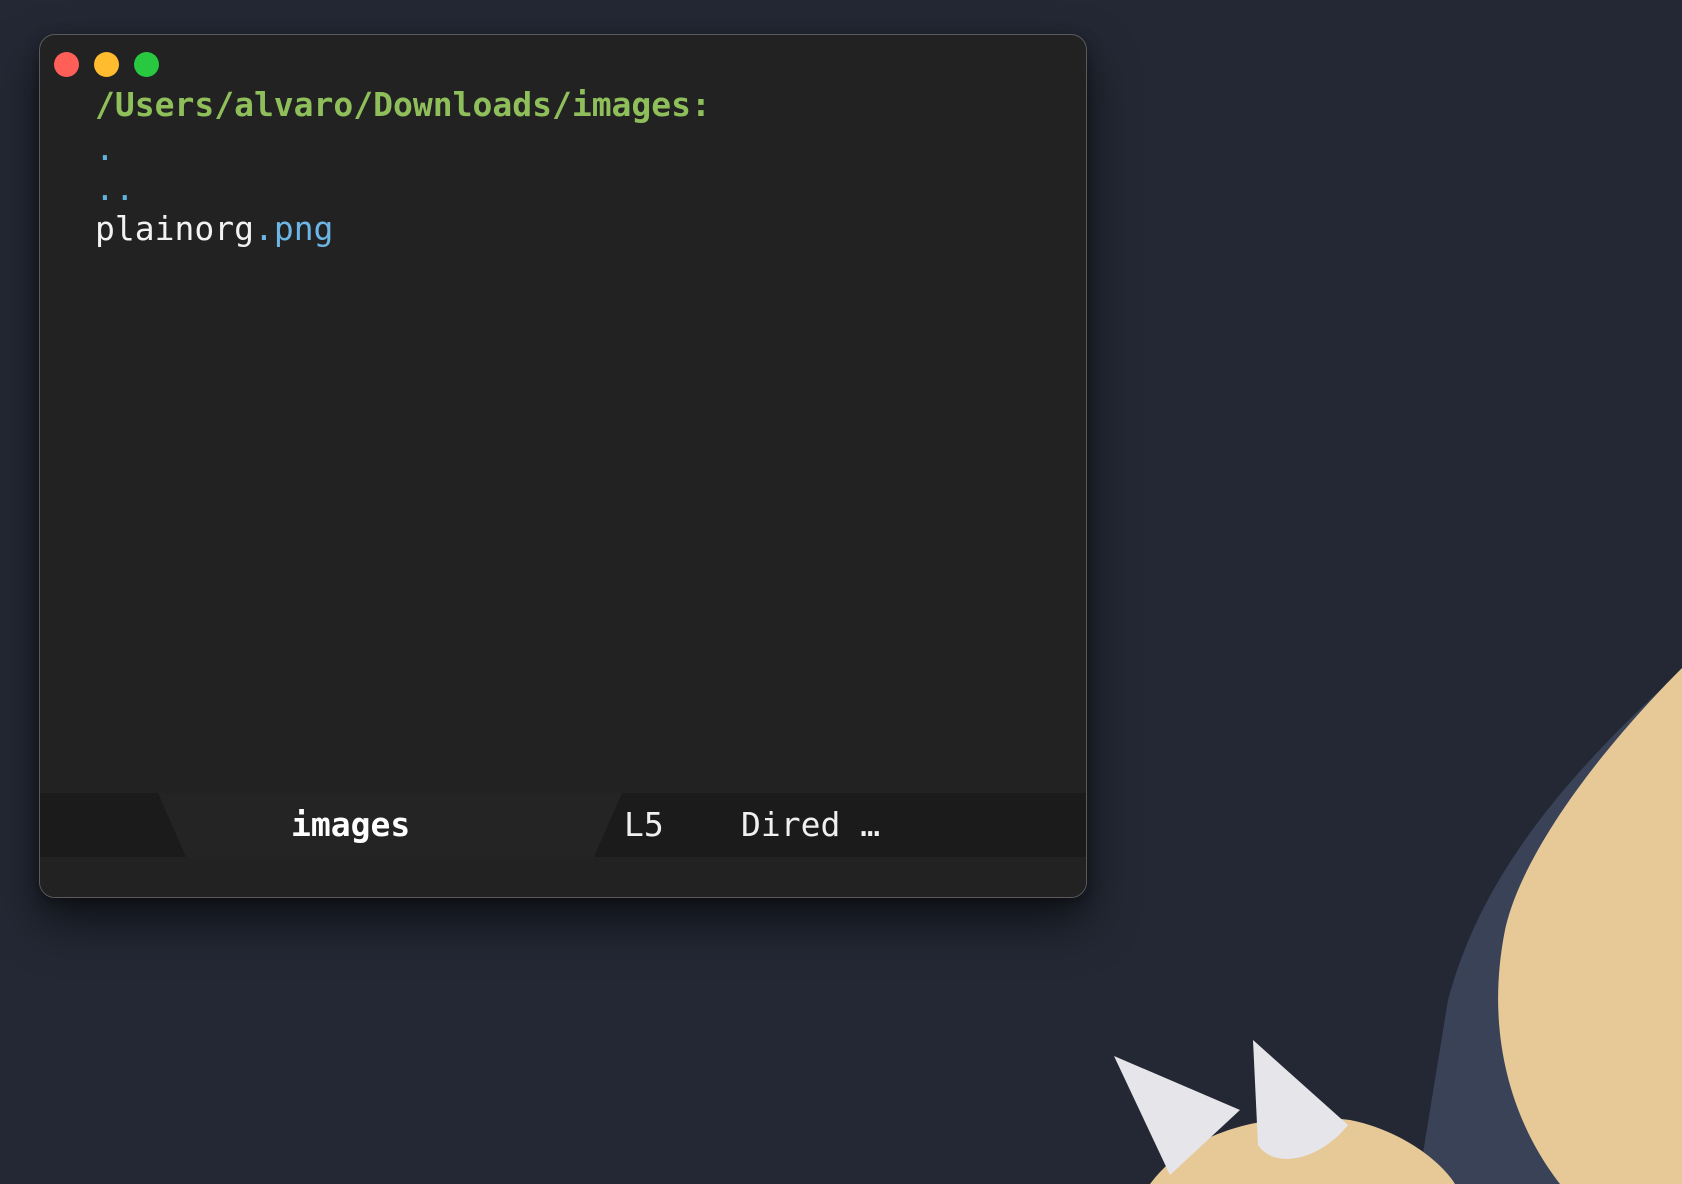  What do you see at coordinates (115, 188) in the screenshot?
I see `entry-name: ..` at bounding box center [115, 188].